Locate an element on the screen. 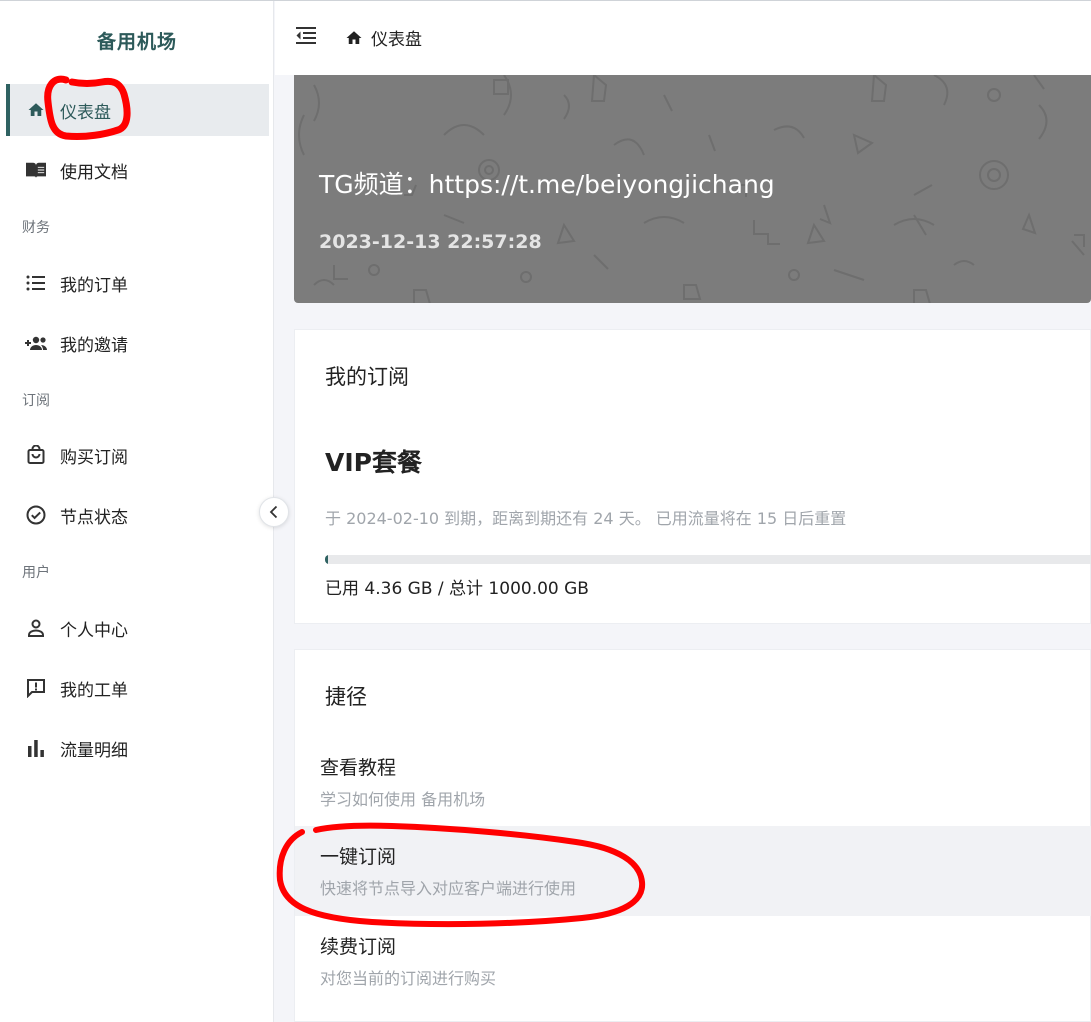 Image resolution: width=1091 pixels, height=1022 pixels. banner-timestamp: 2023-12-13 22:57:28 is located at coordinates (430, 242).